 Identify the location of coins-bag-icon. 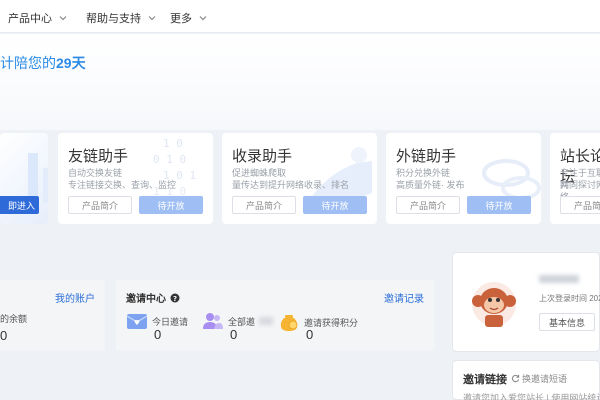
(289, 323).